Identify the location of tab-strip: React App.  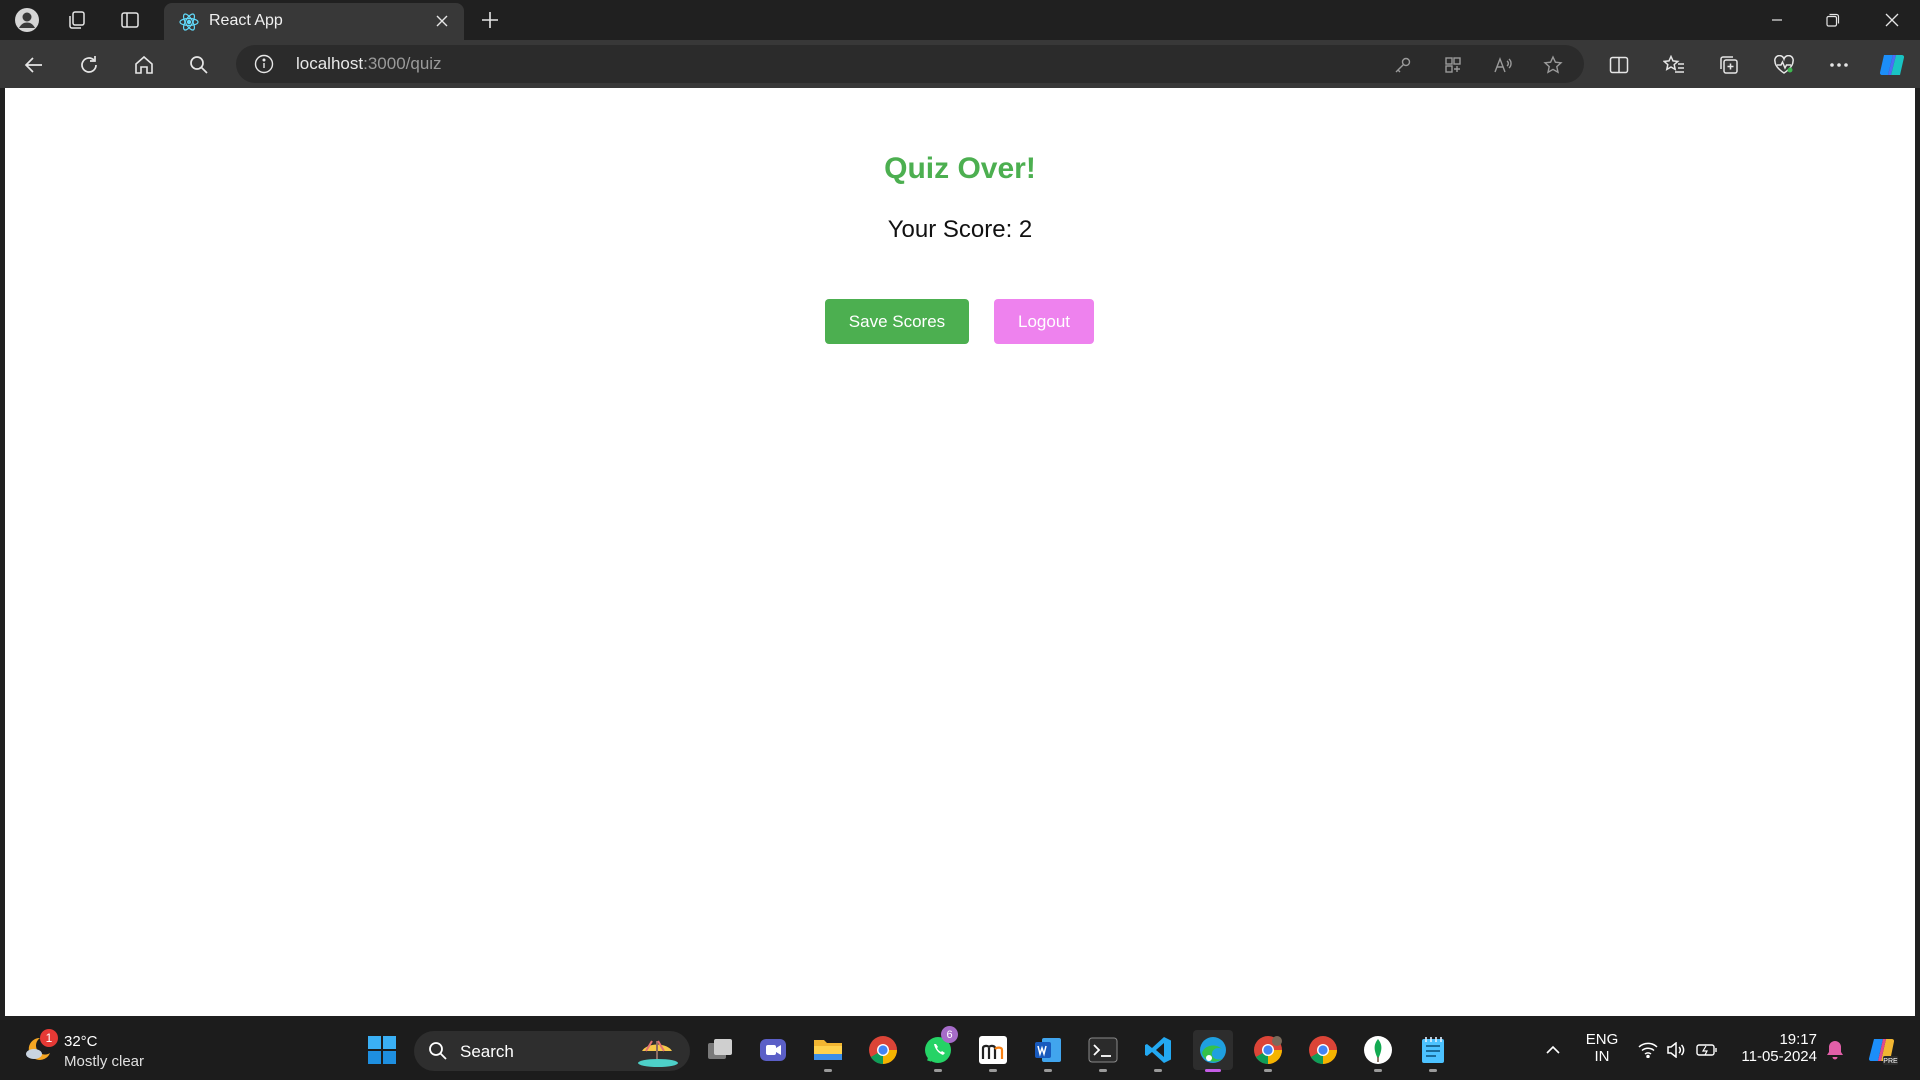
(960, 20).